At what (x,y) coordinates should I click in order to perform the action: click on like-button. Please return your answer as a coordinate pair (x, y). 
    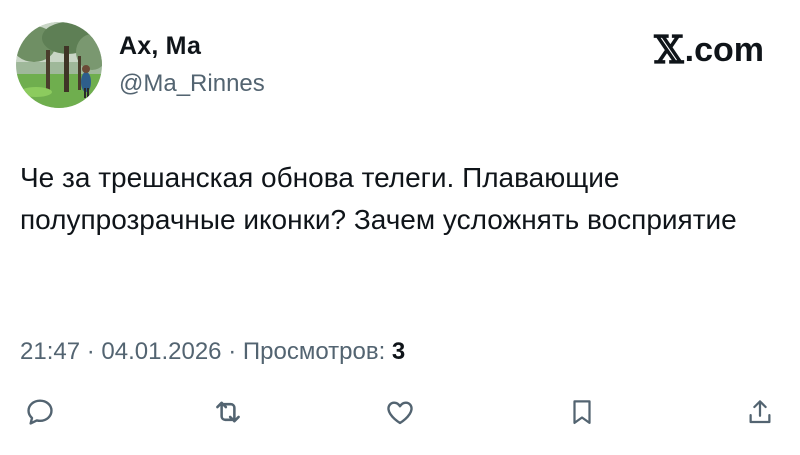
    Looking at the image, I should click on (400, 412).